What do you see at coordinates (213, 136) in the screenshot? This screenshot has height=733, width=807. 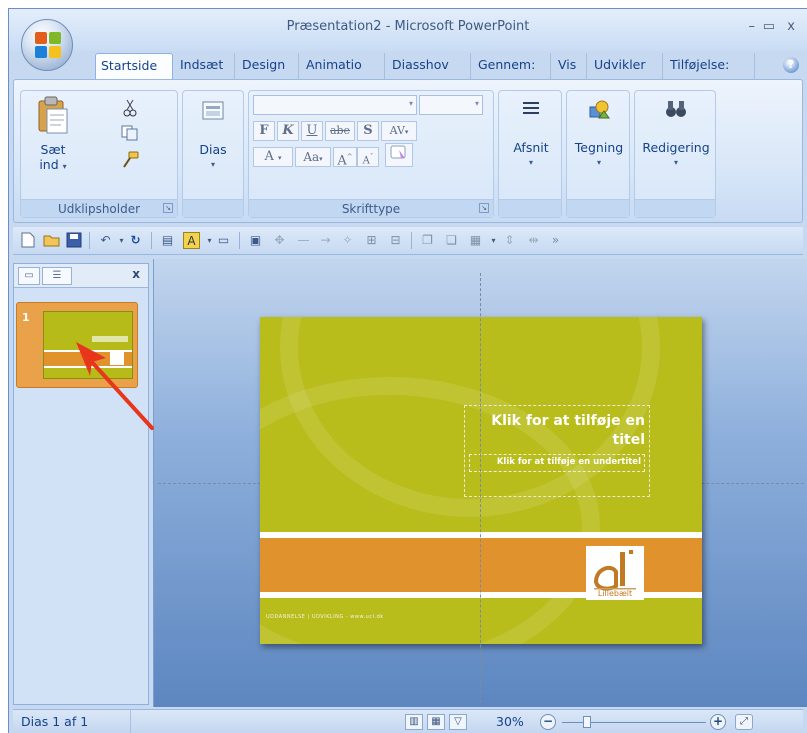 I see `slides-button: Dias ▾` at bounding box center [213, 136].